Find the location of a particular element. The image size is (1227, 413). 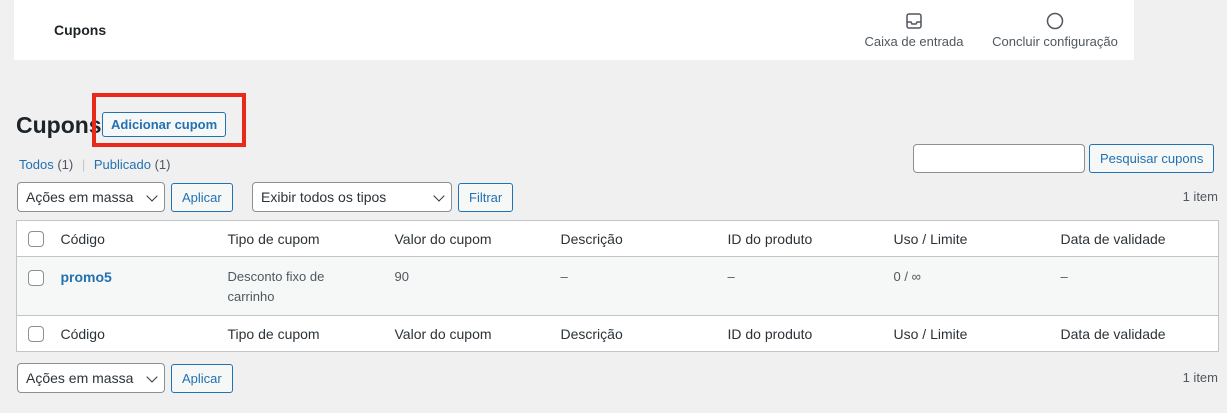

finish-setup-button: Concluir configuração is located at coordinates (1055, 30).